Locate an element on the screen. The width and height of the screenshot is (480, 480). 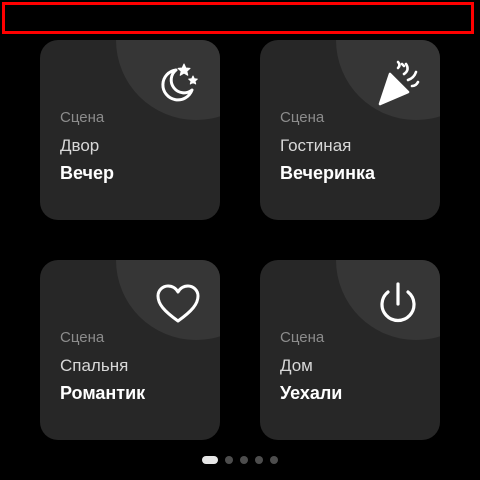
scene-card-romantic: Сцена Спальня Романтик is located at coordinates (130, 350).